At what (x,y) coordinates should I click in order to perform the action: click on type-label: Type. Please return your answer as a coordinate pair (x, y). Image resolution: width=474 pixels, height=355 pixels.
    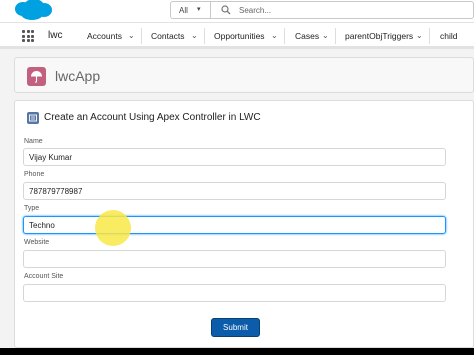
    Looking at the image, I should click on (32, 208).